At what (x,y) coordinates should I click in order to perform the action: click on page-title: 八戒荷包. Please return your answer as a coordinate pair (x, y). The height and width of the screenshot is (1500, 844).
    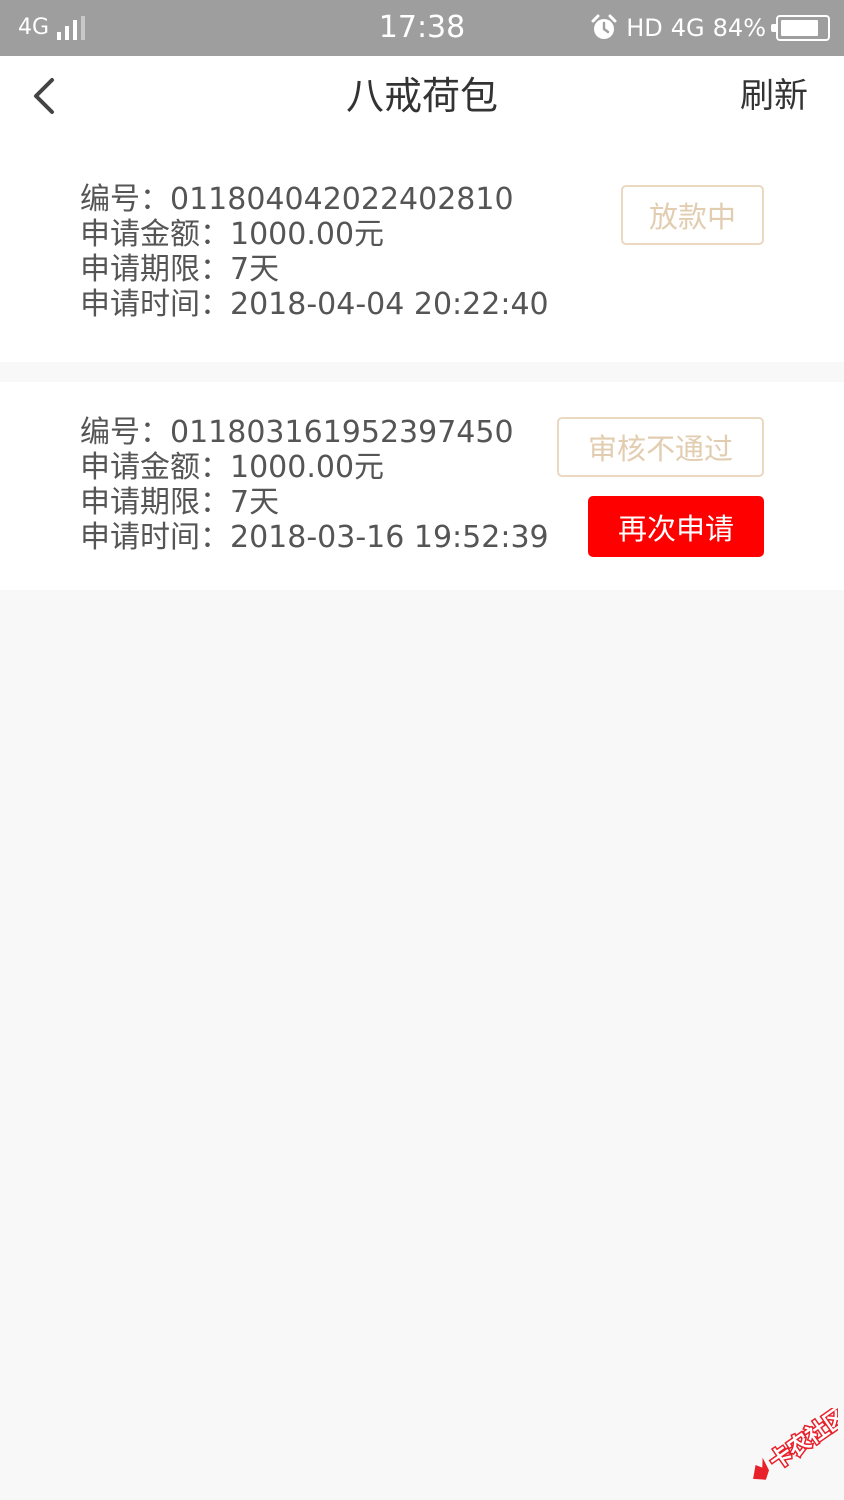
    Looking at the image, I should click on (421, 96).